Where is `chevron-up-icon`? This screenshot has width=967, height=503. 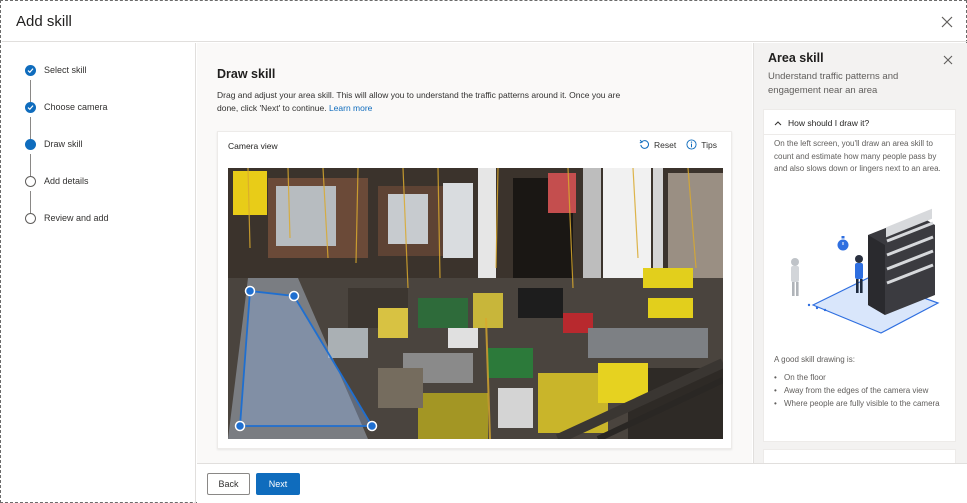
chevron-up-icon is located at coordinates (778, 123).